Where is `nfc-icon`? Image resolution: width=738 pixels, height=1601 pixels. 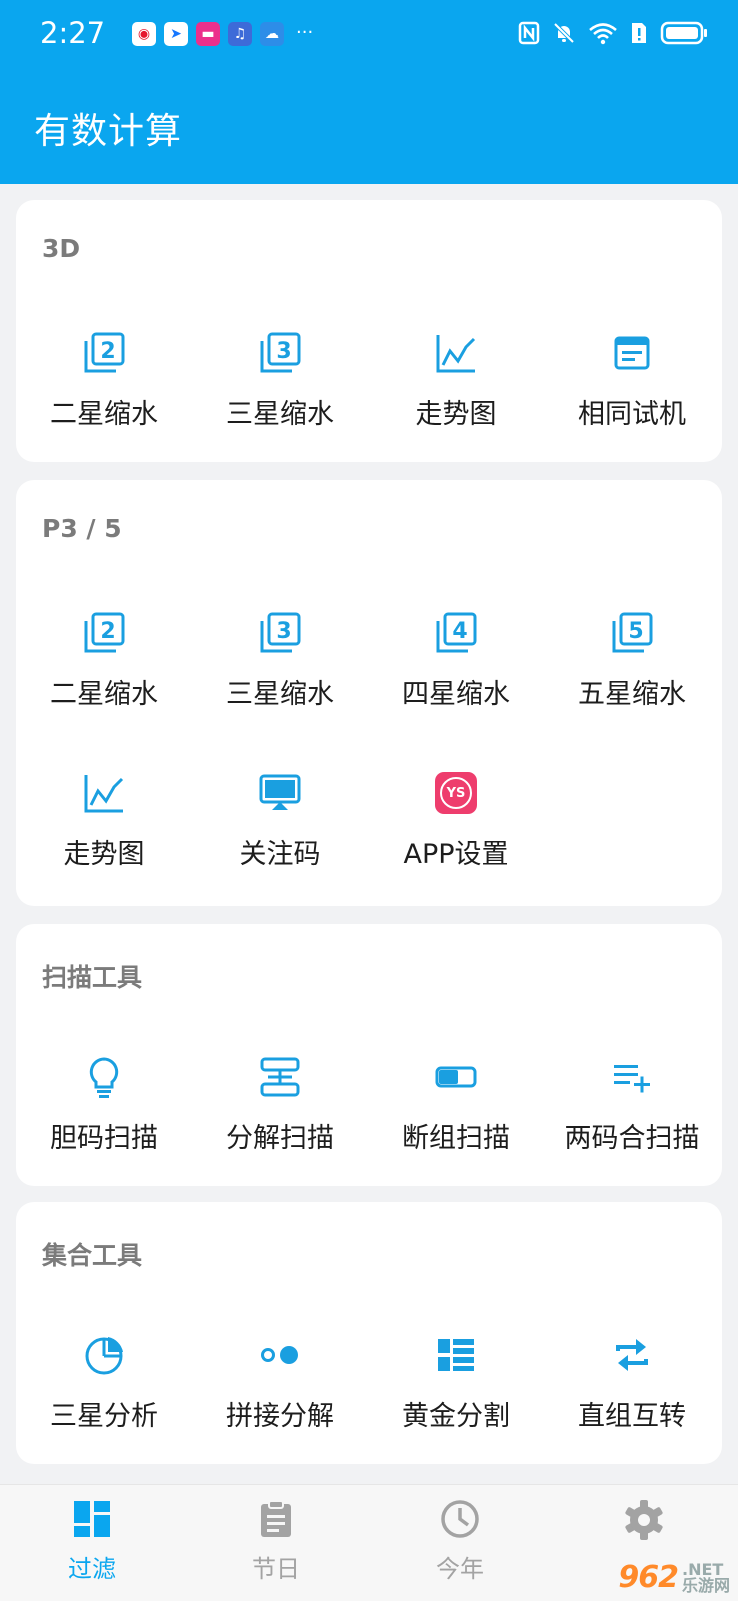 nfc-icon is located at coordinates (529, 35).